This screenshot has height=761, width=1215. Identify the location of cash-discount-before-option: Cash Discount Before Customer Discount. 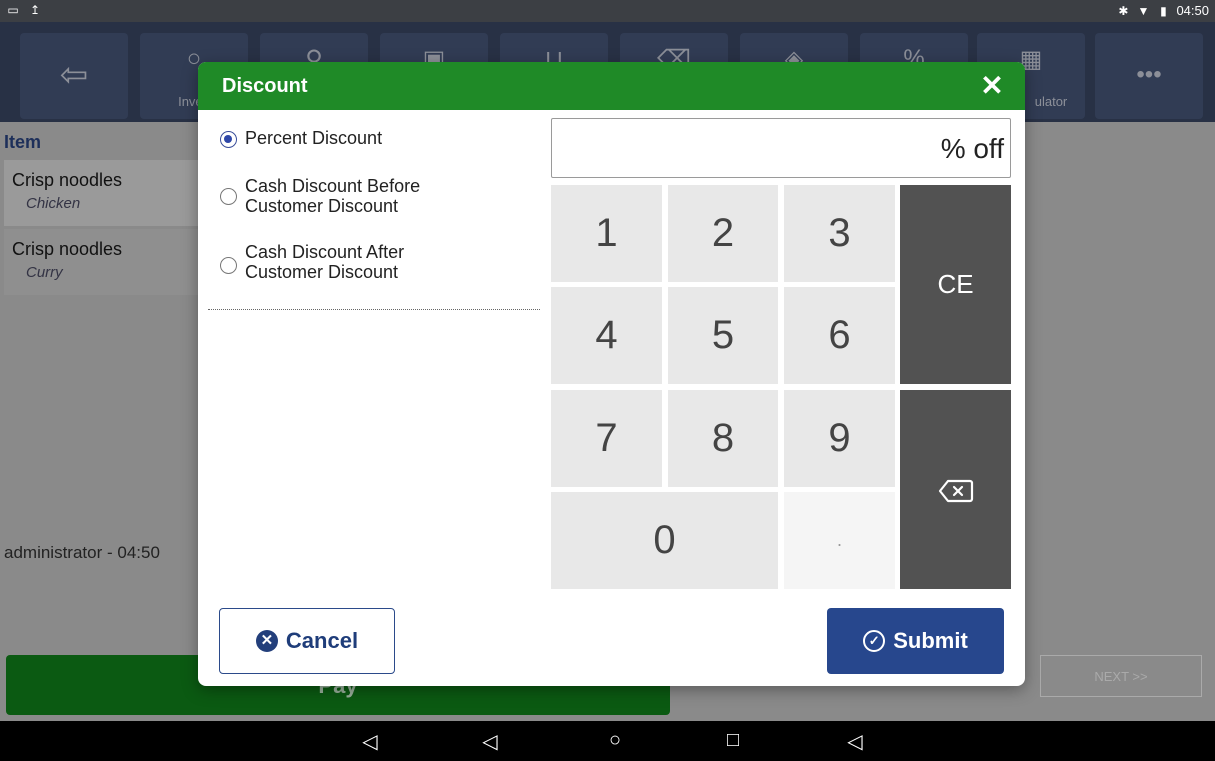
(320, 196).